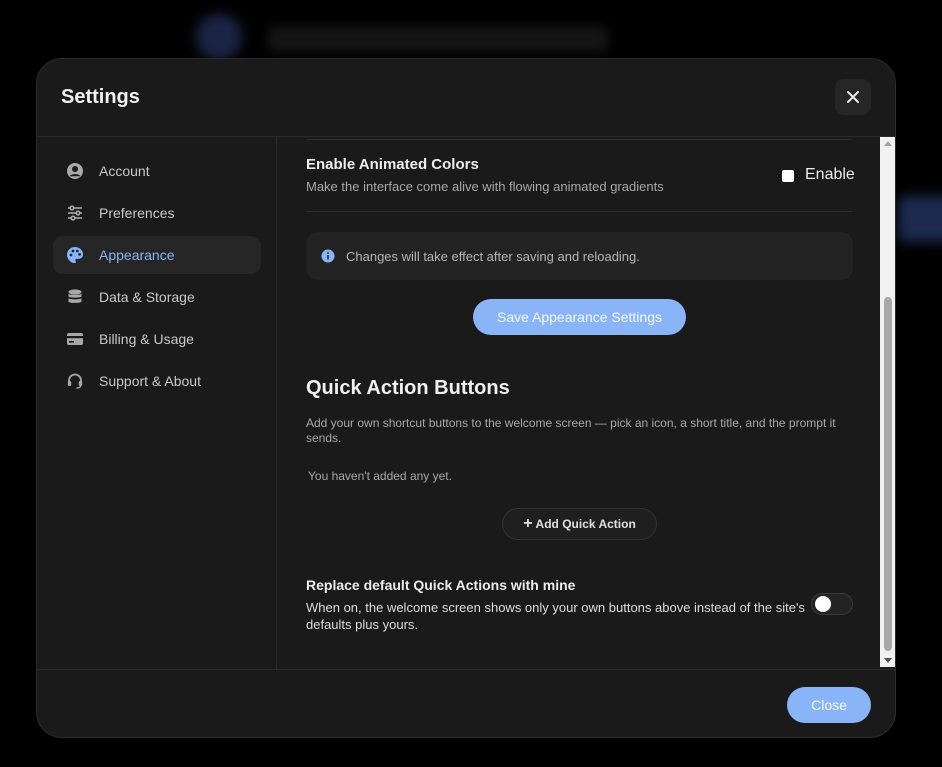 The height and width of the screenshot is (767, 942). What do you see at coordinates (788, 176) in the screenshot?
I see `animated-colors-checkbox` at bounding box center [788, 176].